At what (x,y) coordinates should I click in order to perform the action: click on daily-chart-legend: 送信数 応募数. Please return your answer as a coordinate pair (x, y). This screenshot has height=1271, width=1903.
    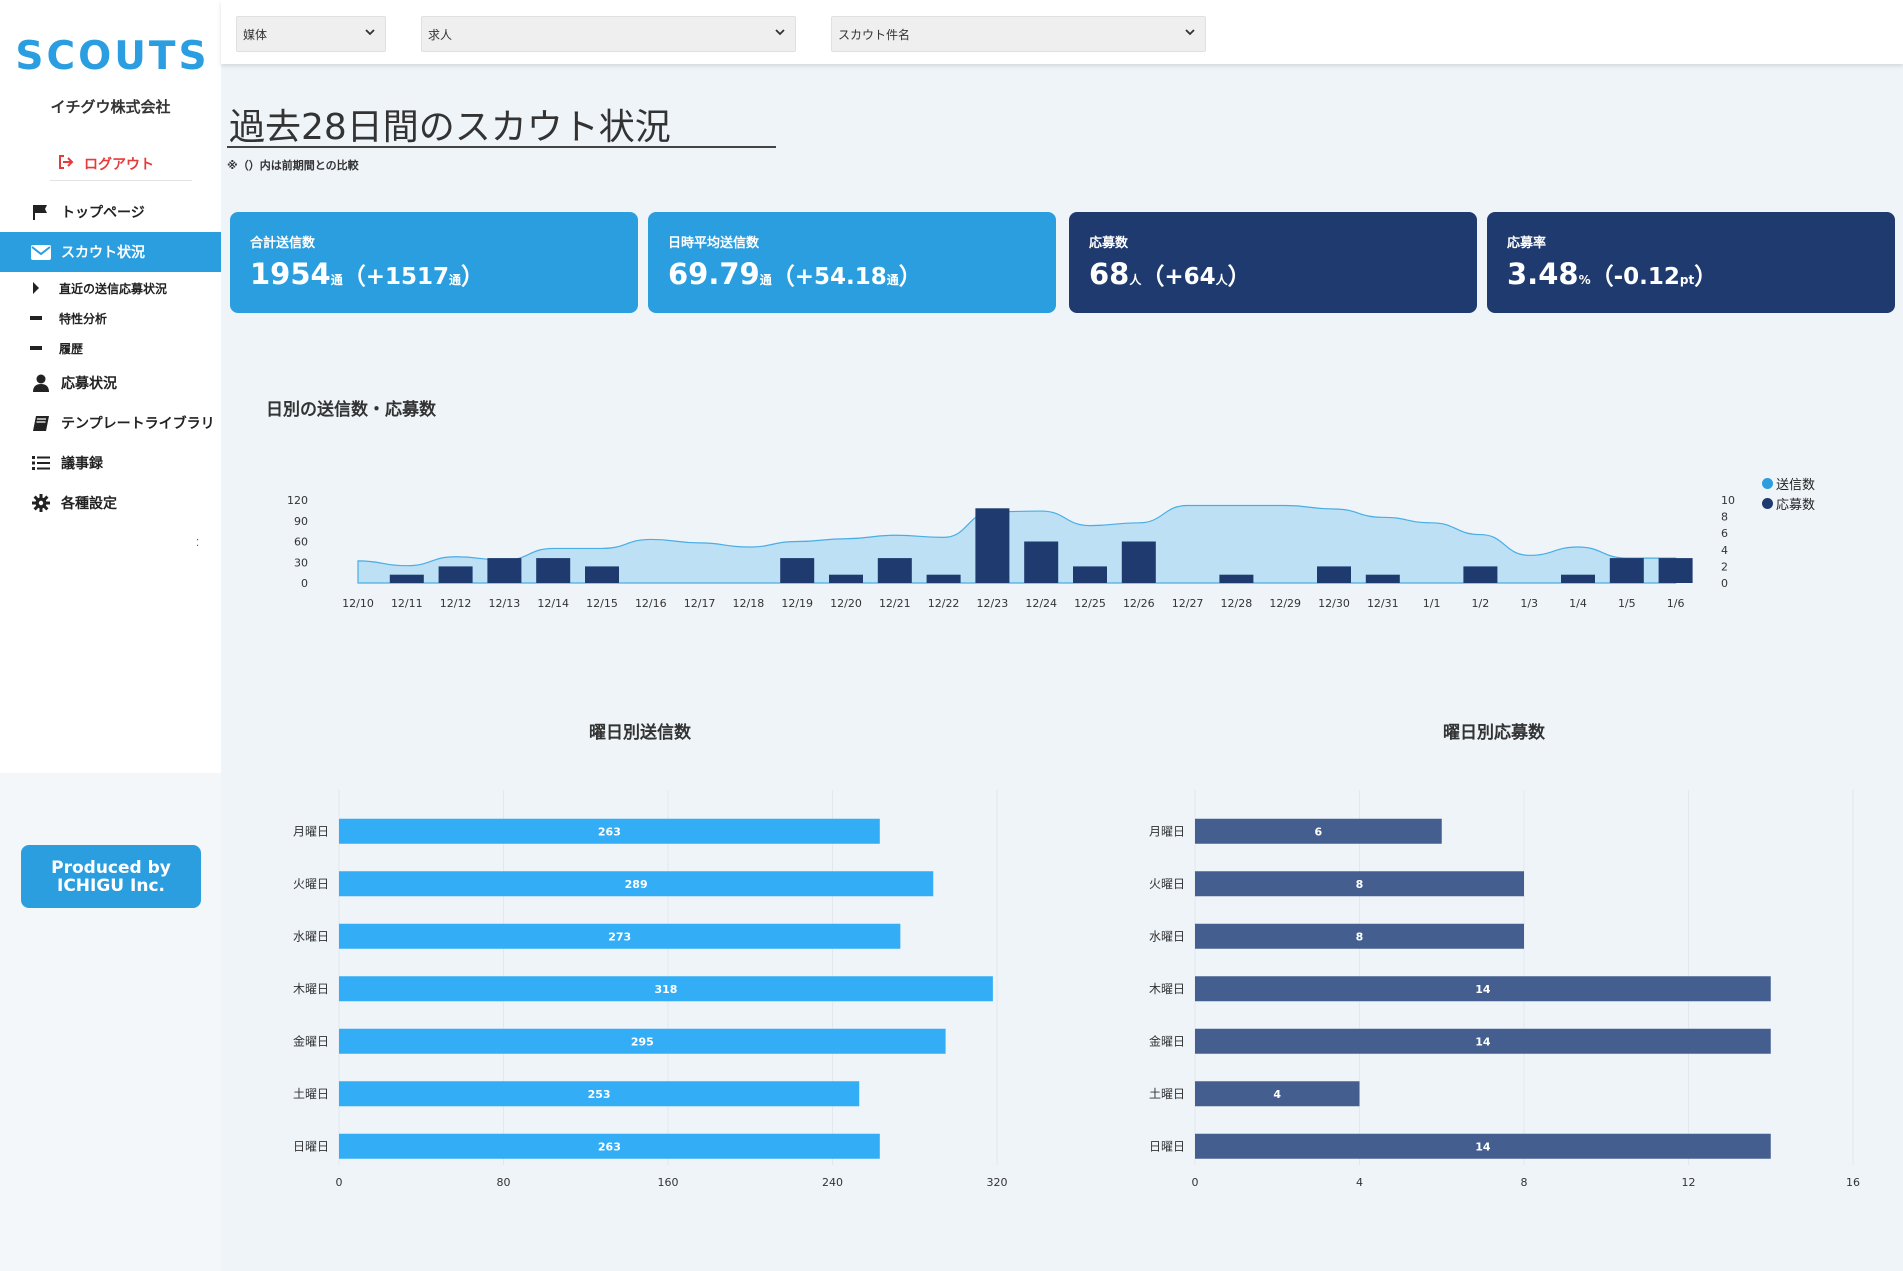
    Looking at the image, I should click on (1788, 493).